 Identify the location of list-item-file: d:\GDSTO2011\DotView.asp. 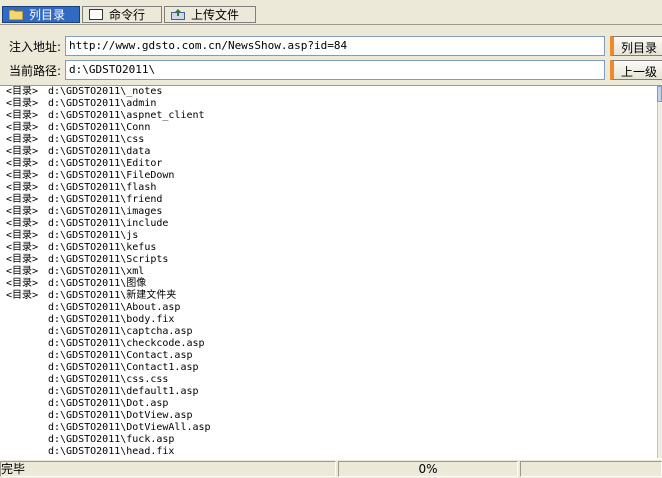
(108, 416).